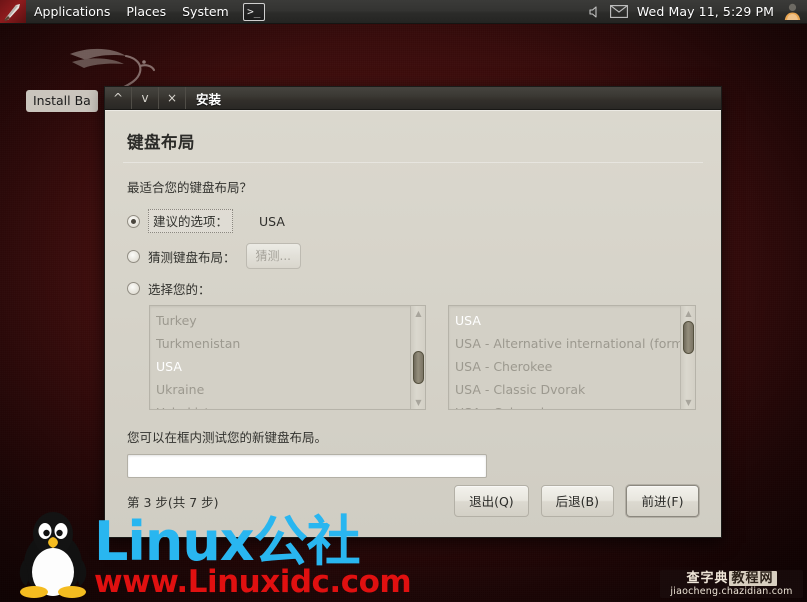 This screenshot has width=807, height=602. I want to click on window-title: 安装, so click(209, 99).